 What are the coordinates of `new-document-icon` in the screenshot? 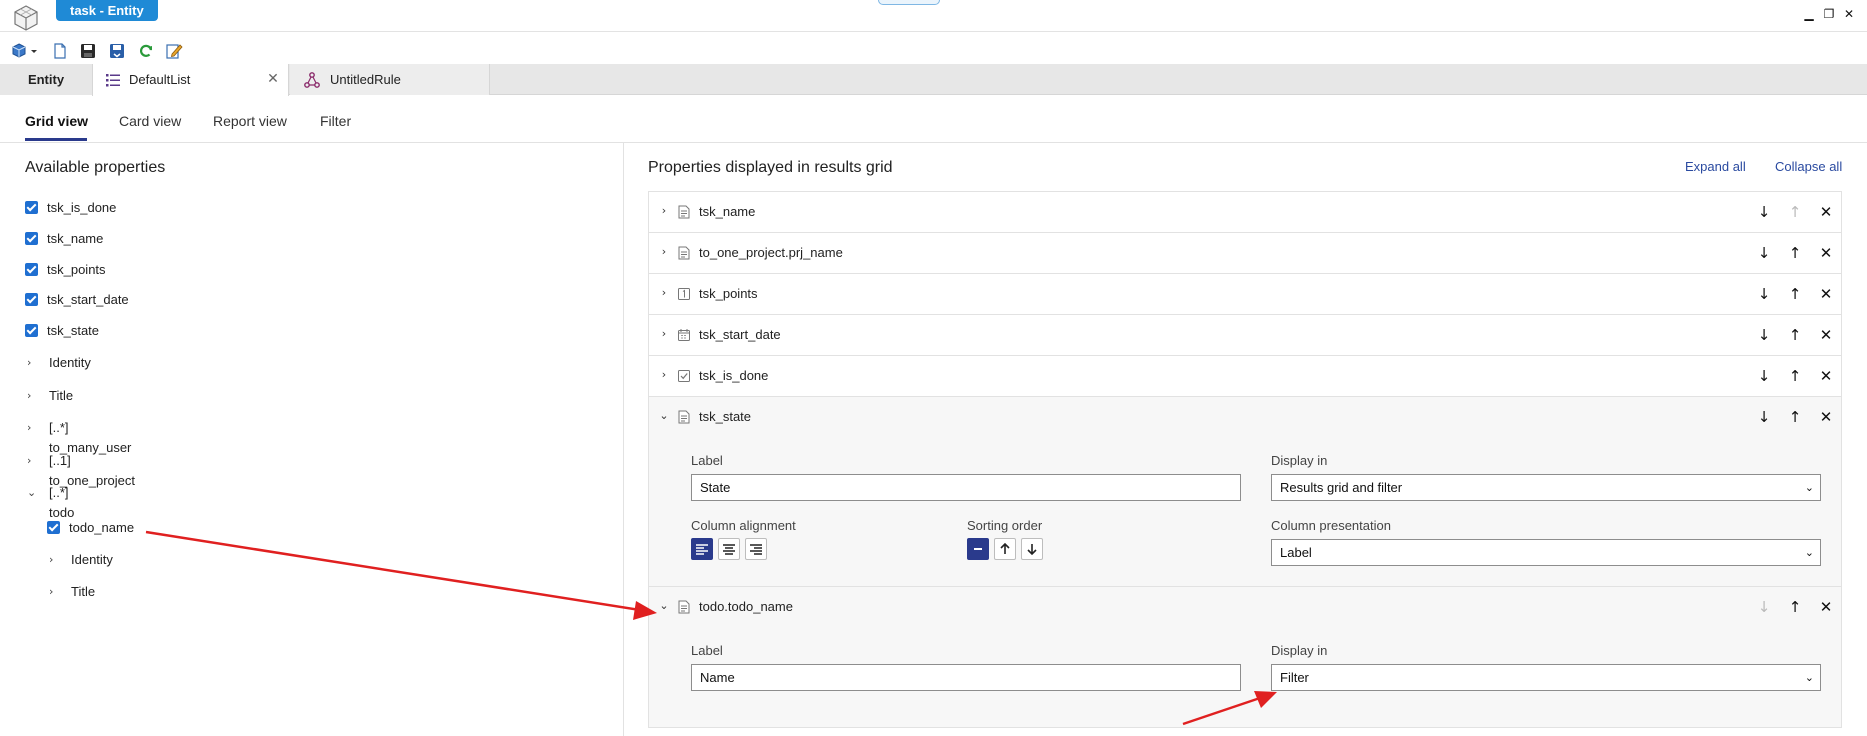 It's located at (60, 51).